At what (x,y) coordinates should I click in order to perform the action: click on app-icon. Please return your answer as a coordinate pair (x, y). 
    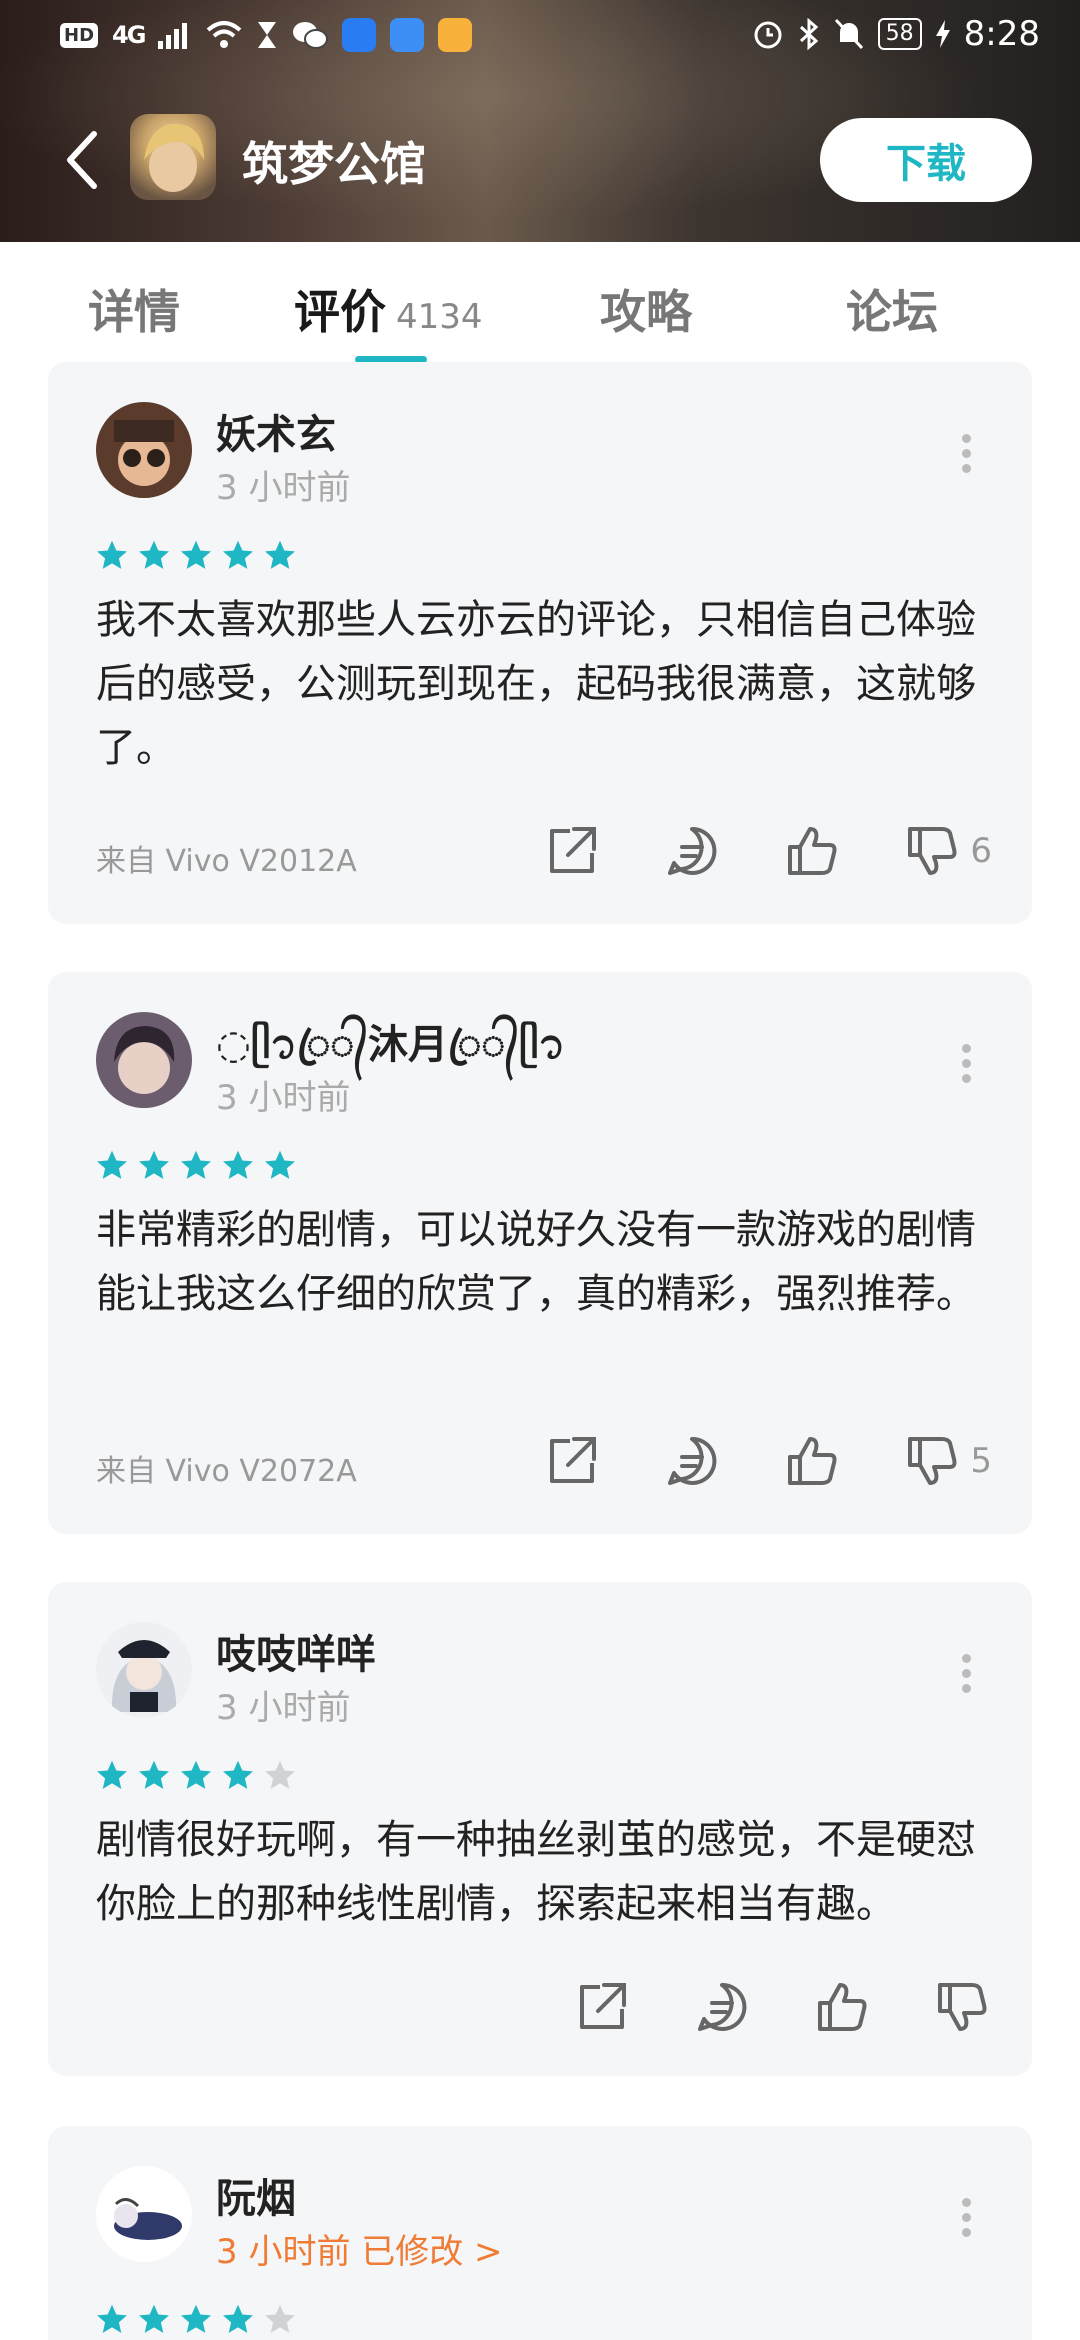
    Looking at the image, I should click on (173, 157).